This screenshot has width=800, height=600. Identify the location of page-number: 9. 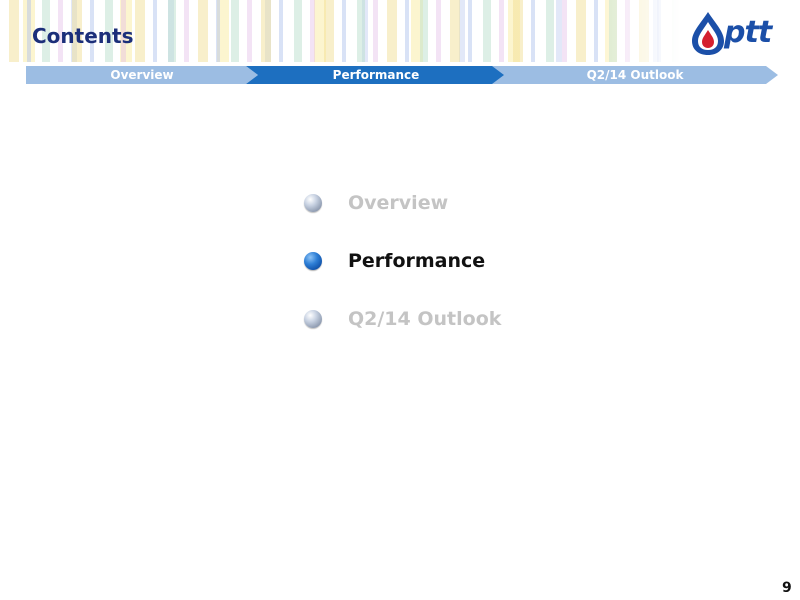
(787, 588).